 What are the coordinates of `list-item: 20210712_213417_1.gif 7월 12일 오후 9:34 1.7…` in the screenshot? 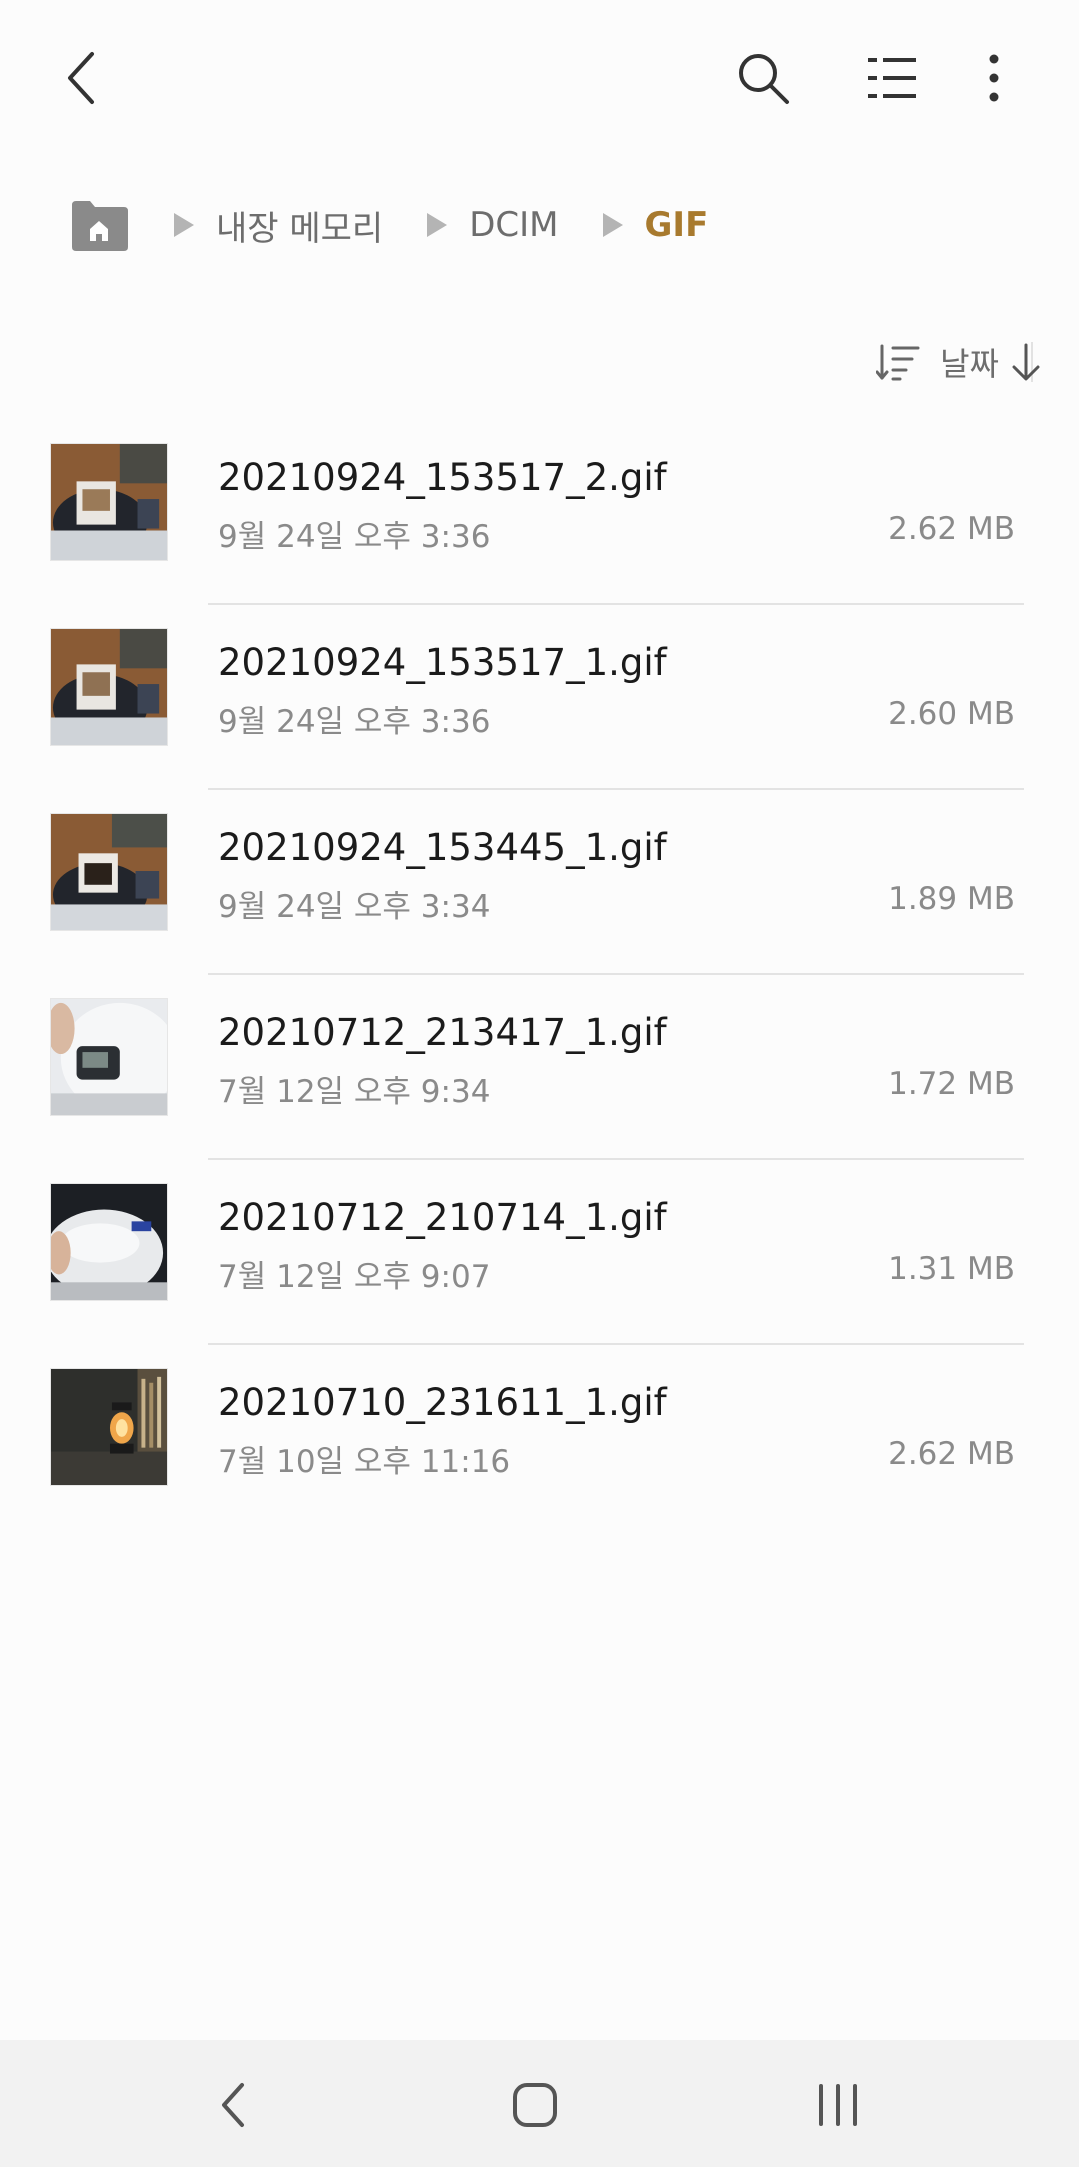 It's located at (539, 1067).